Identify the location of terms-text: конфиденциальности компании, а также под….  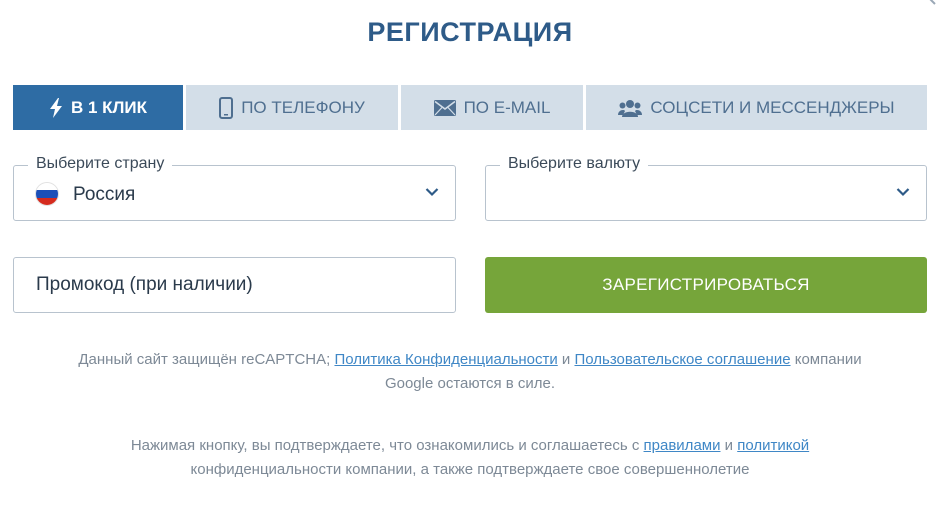
(470, 469).